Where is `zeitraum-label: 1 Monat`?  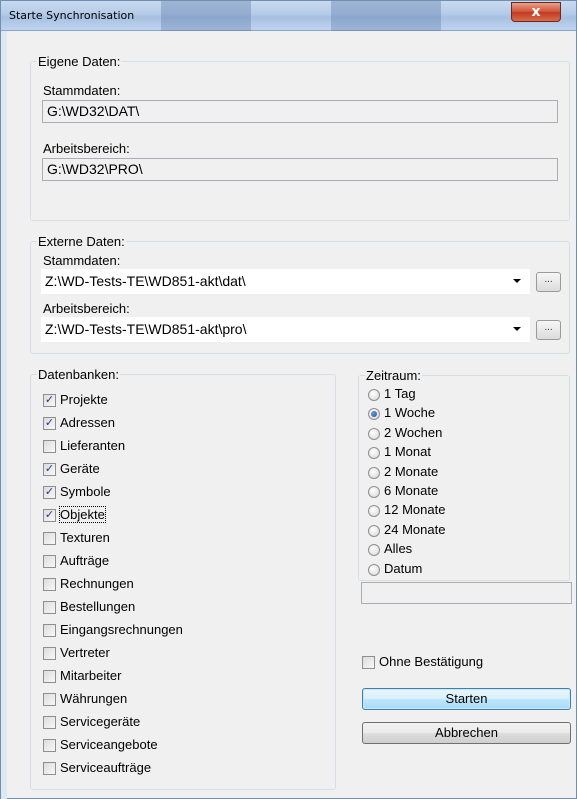
zeitraum-label: 1 Monat is located at coordinates (407, 452).